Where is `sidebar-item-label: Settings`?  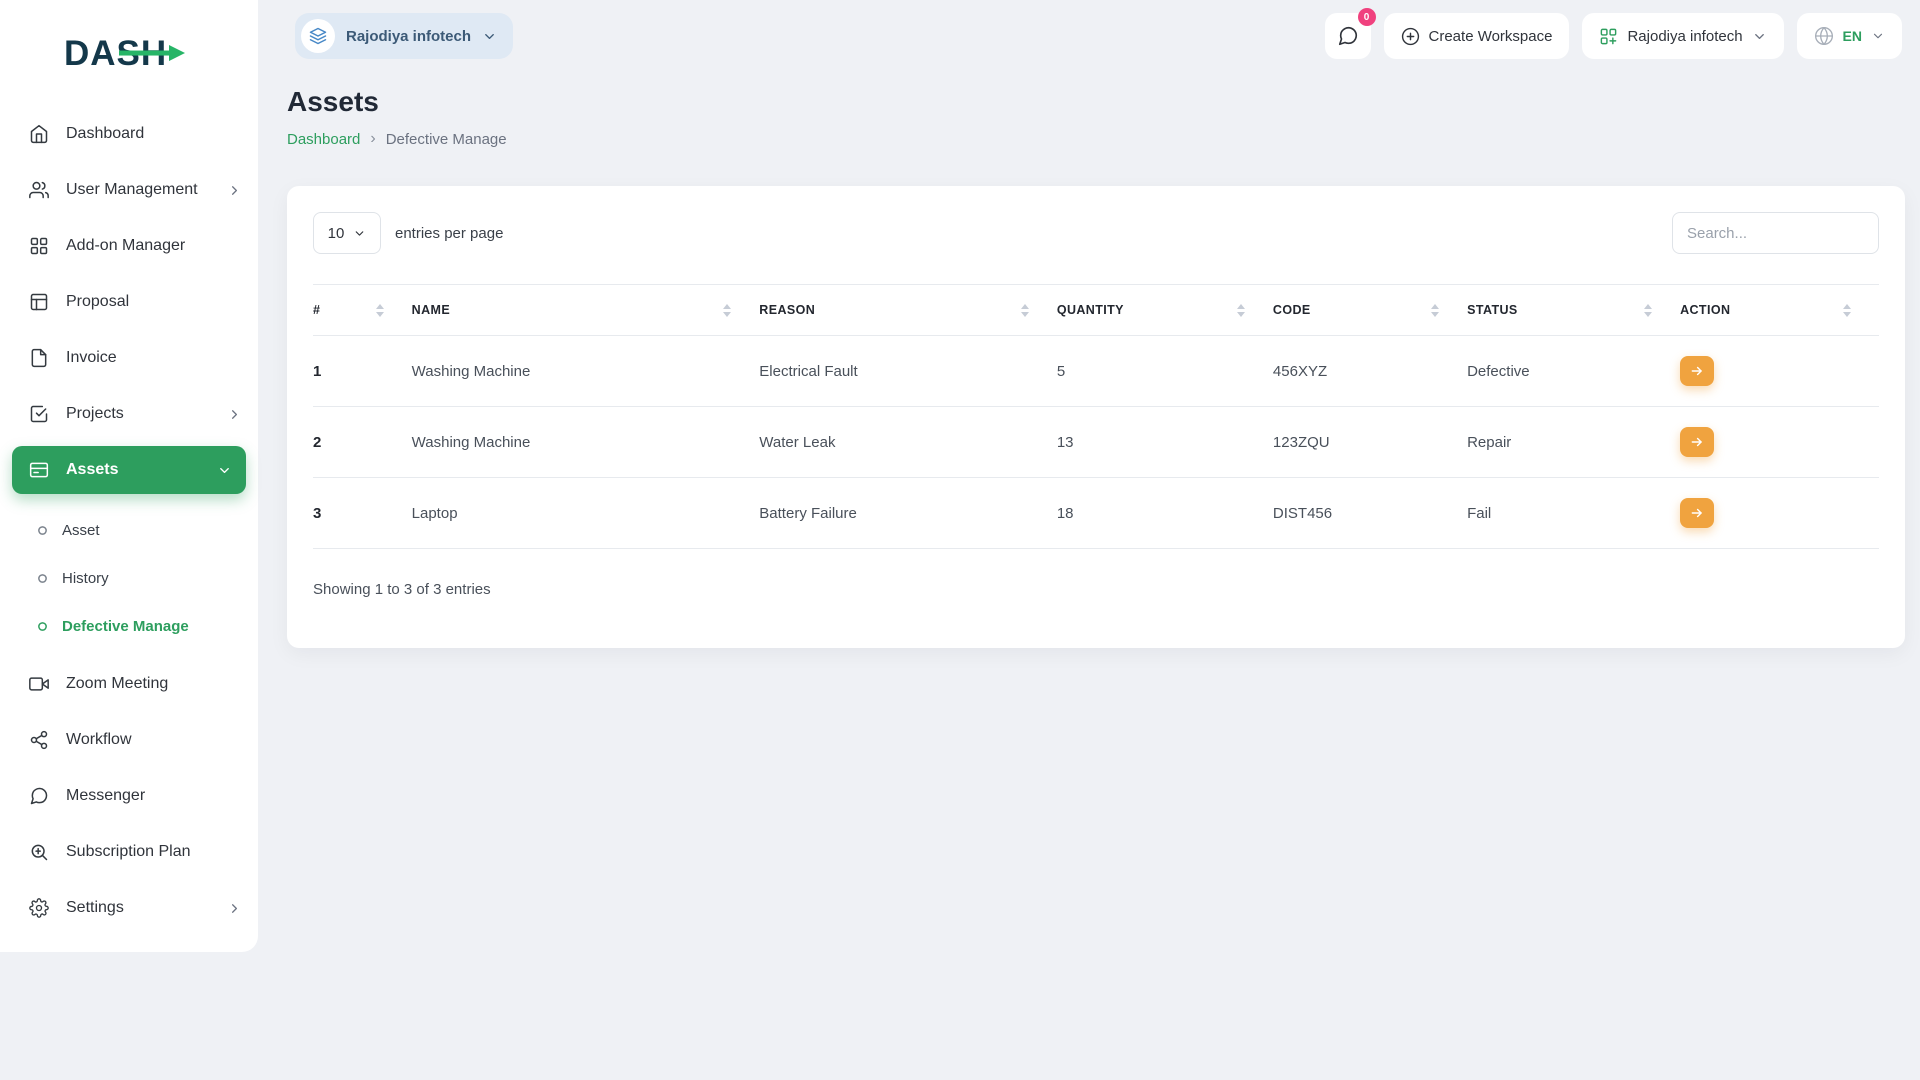 sidebar-item-label: Settings is located at coordinates (95, 907).